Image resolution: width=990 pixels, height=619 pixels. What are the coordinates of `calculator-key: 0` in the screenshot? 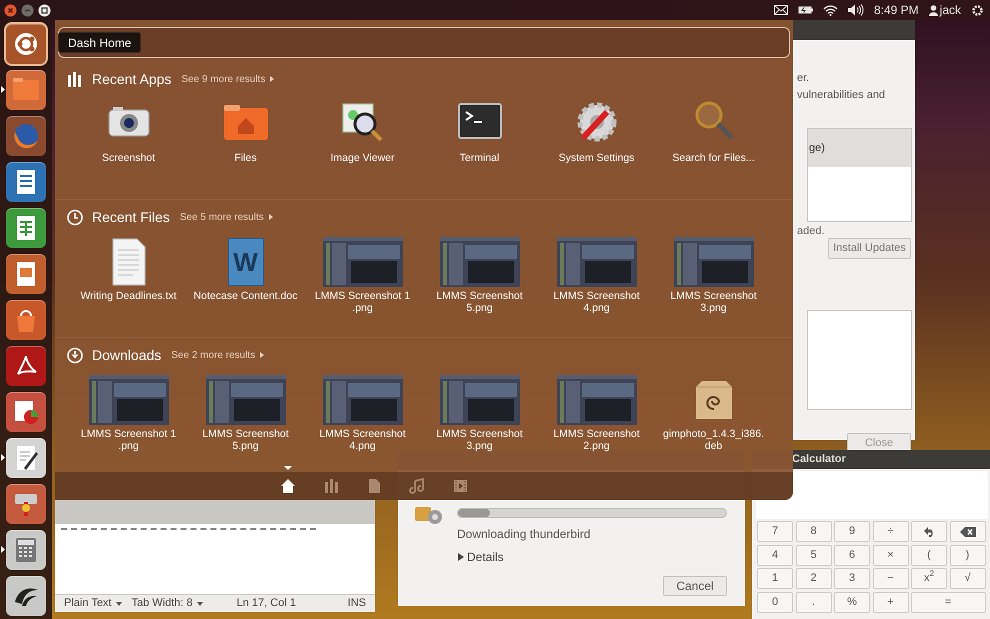 It's located at (775, 602).